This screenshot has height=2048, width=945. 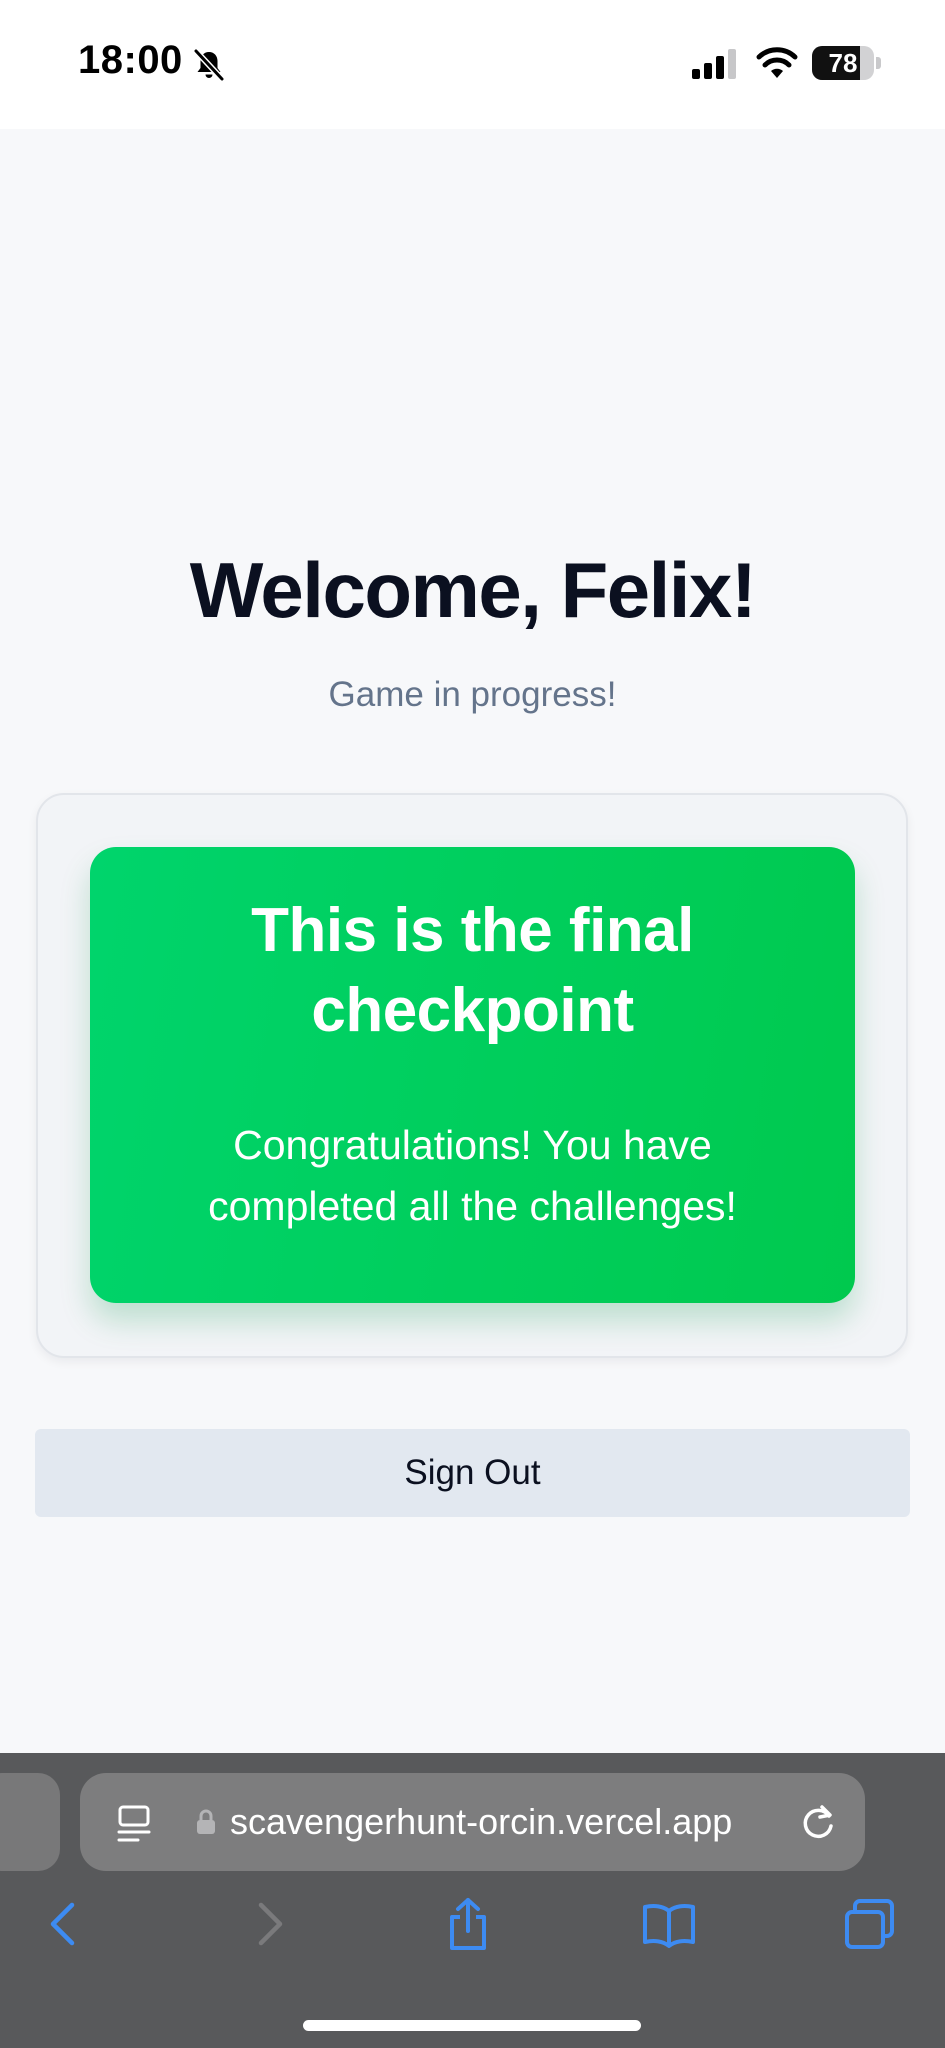 What do you see at coordinates (777, 62) in the screenshot?
I see `wifi-icon` at bounding box center [777, 62].